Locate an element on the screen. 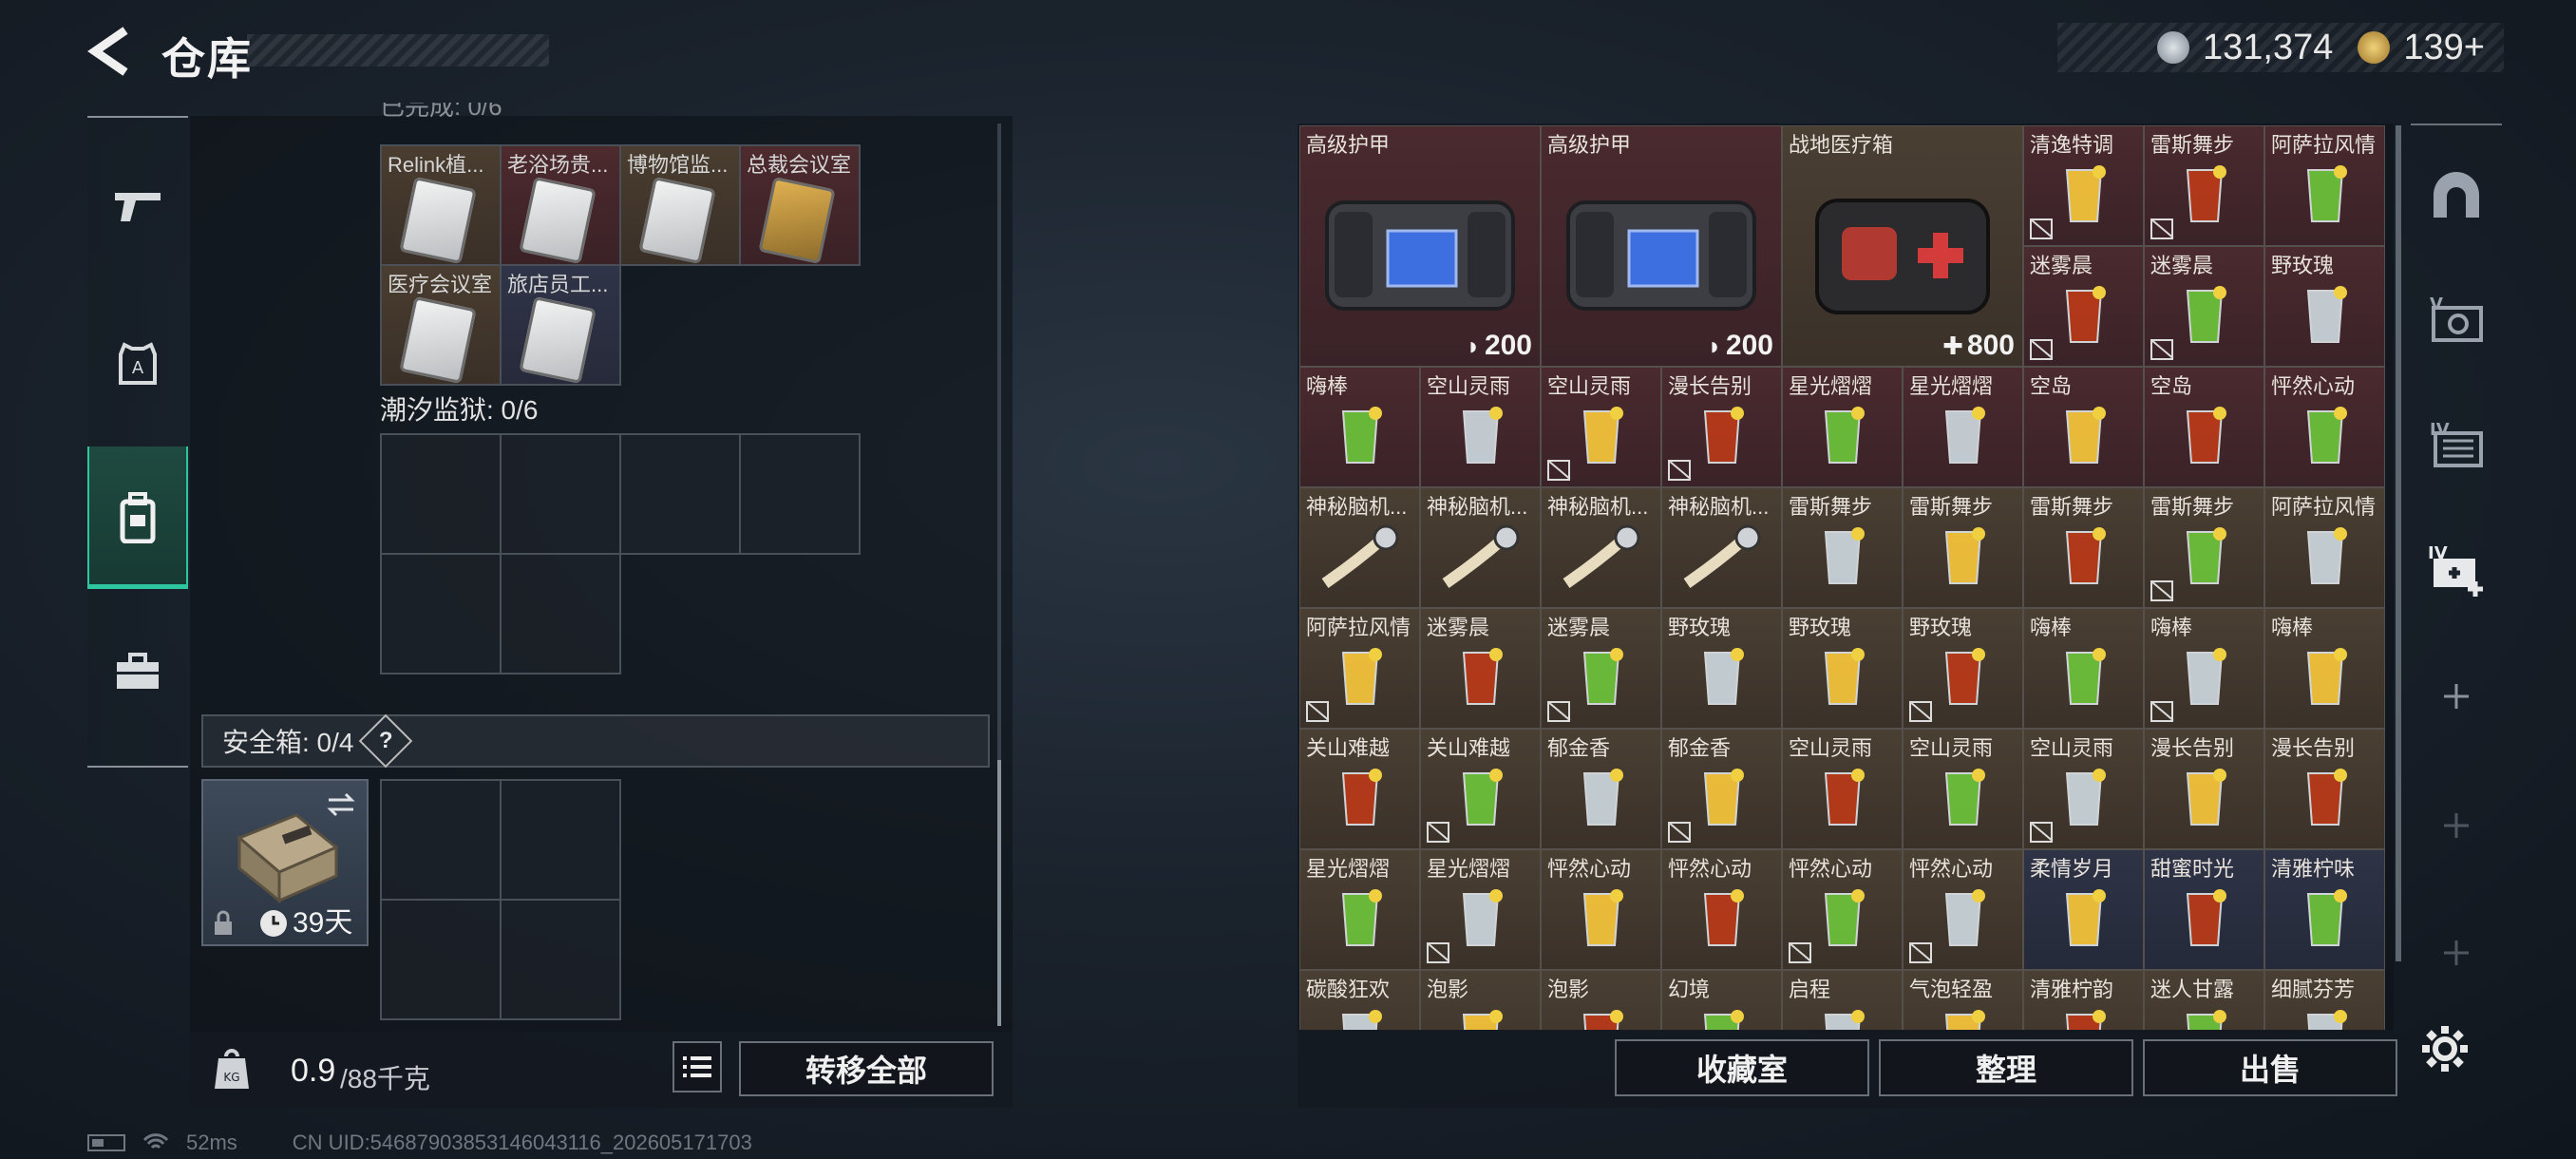 The width and height of the screenshot is (2576, 1159). drink-item: 碳酸狂欢 is located at coordinates (1359, 1000).